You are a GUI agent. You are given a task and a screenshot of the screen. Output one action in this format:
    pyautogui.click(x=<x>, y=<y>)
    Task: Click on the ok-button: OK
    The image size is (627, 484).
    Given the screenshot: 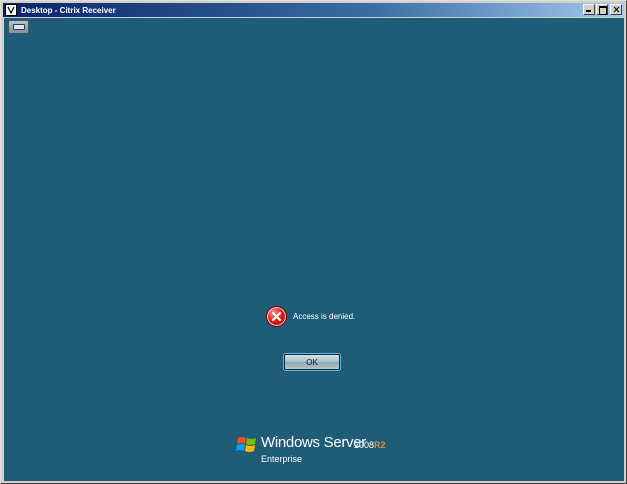 What is the action you would take?
    pyautogui.click(x=312, y=362)
    